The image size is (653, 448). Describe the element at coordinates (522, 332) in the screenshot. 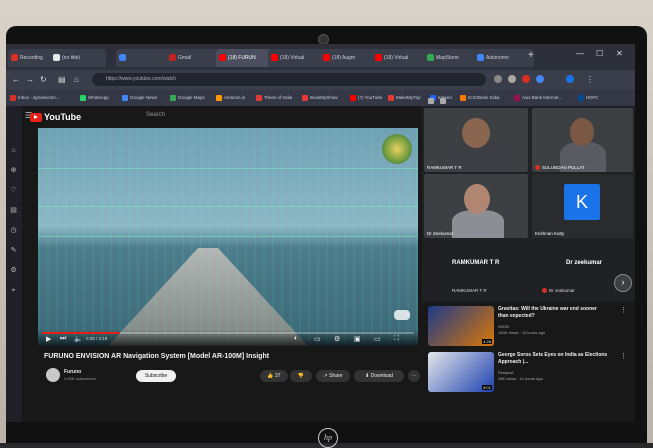

I see `related-meta: 154K views · 11 hours ago` at that location.